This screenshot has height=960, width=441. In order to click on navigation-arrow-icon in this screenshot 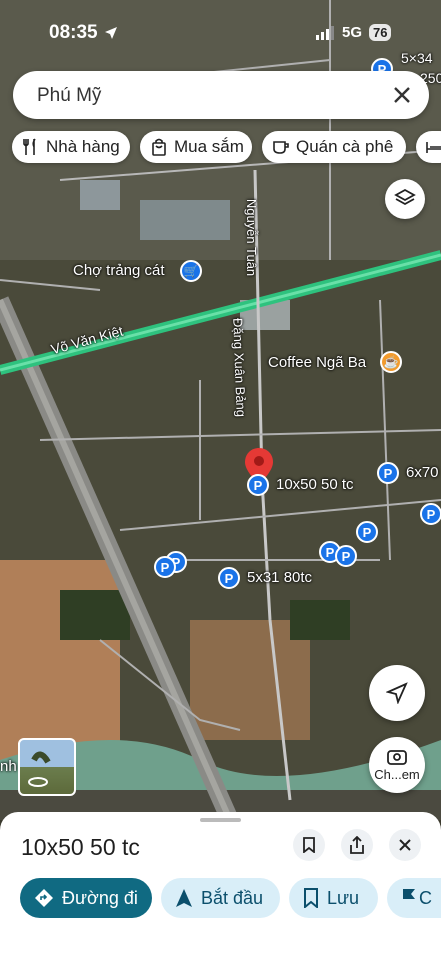, I will do `click(397, 693)`.